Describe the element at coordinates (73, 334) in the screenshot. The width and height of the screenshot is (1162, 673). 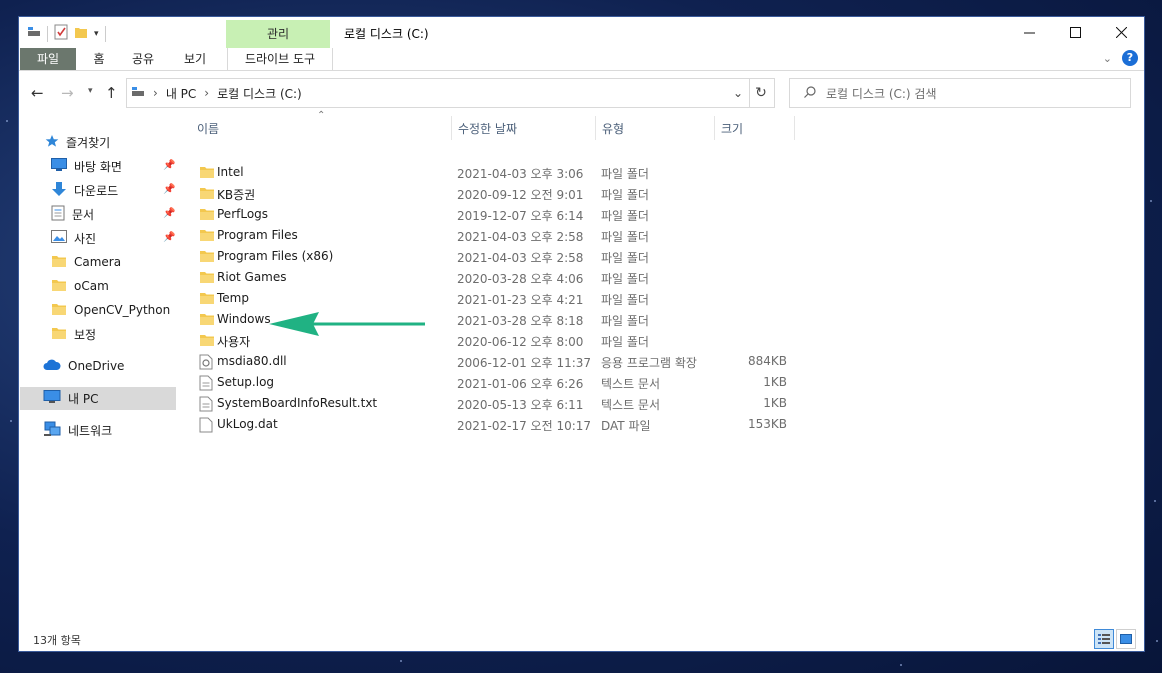
I see `nav-item-bojeong: 보정` at that location.